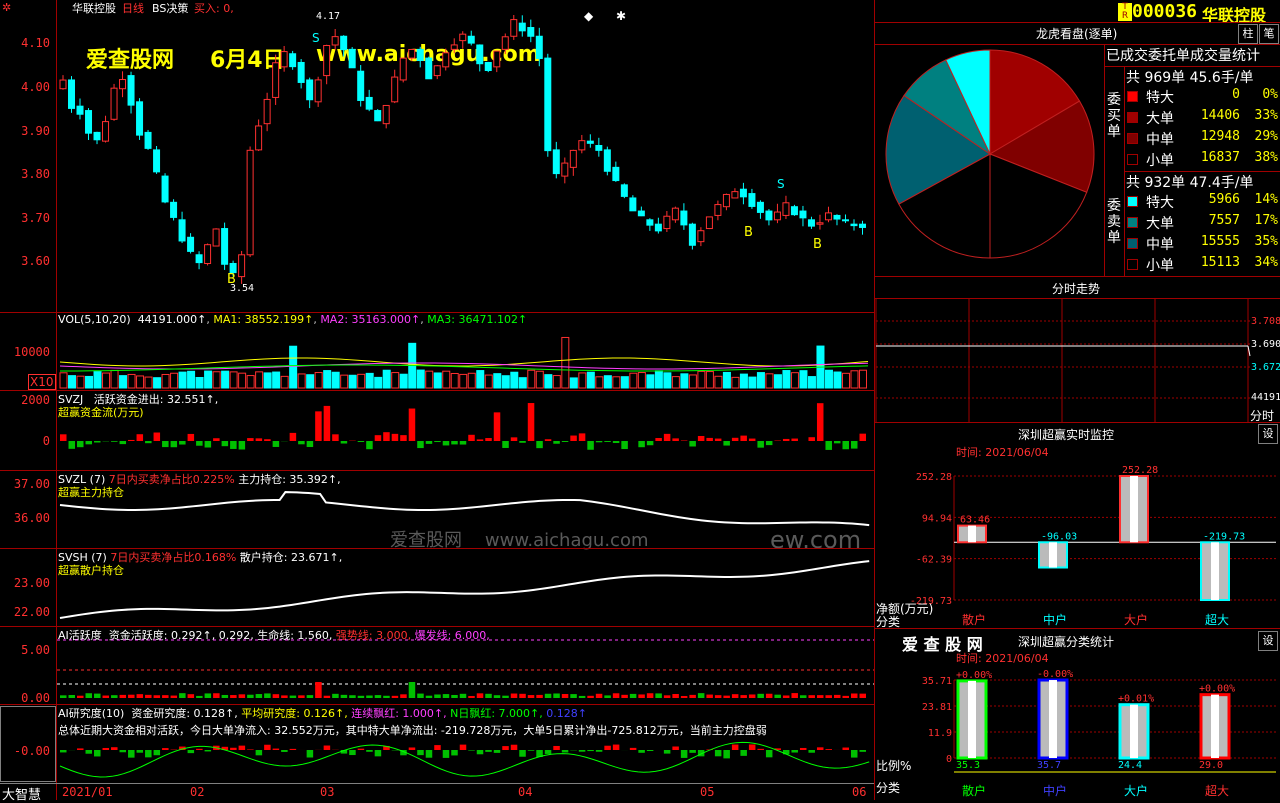  What do you see at coordinates (1248, 34) in the screenshot?
I see `bar-mode-button: 柱` at bounding box center [1248, 34].